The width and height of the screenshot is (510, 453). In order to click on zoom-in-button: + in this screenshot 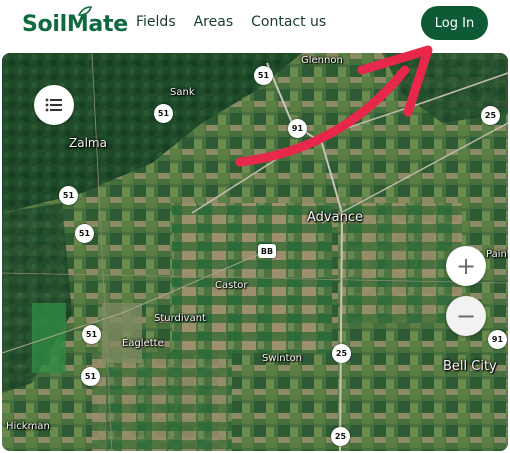, I will do `click(466, 266)`.